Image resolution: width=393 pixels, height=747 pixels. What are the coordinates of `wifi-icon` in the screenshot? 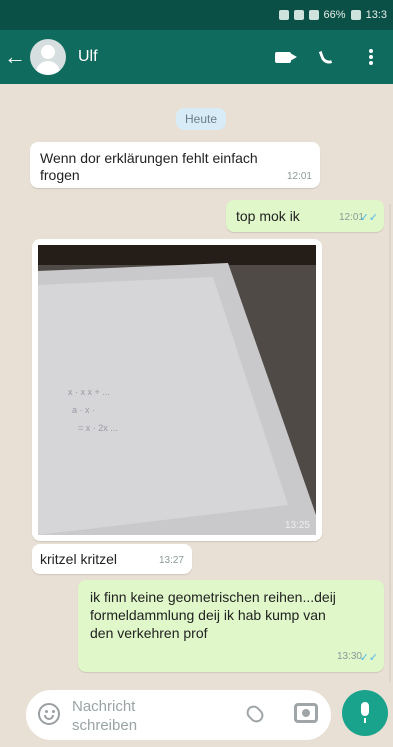 It's located at (313, 15).